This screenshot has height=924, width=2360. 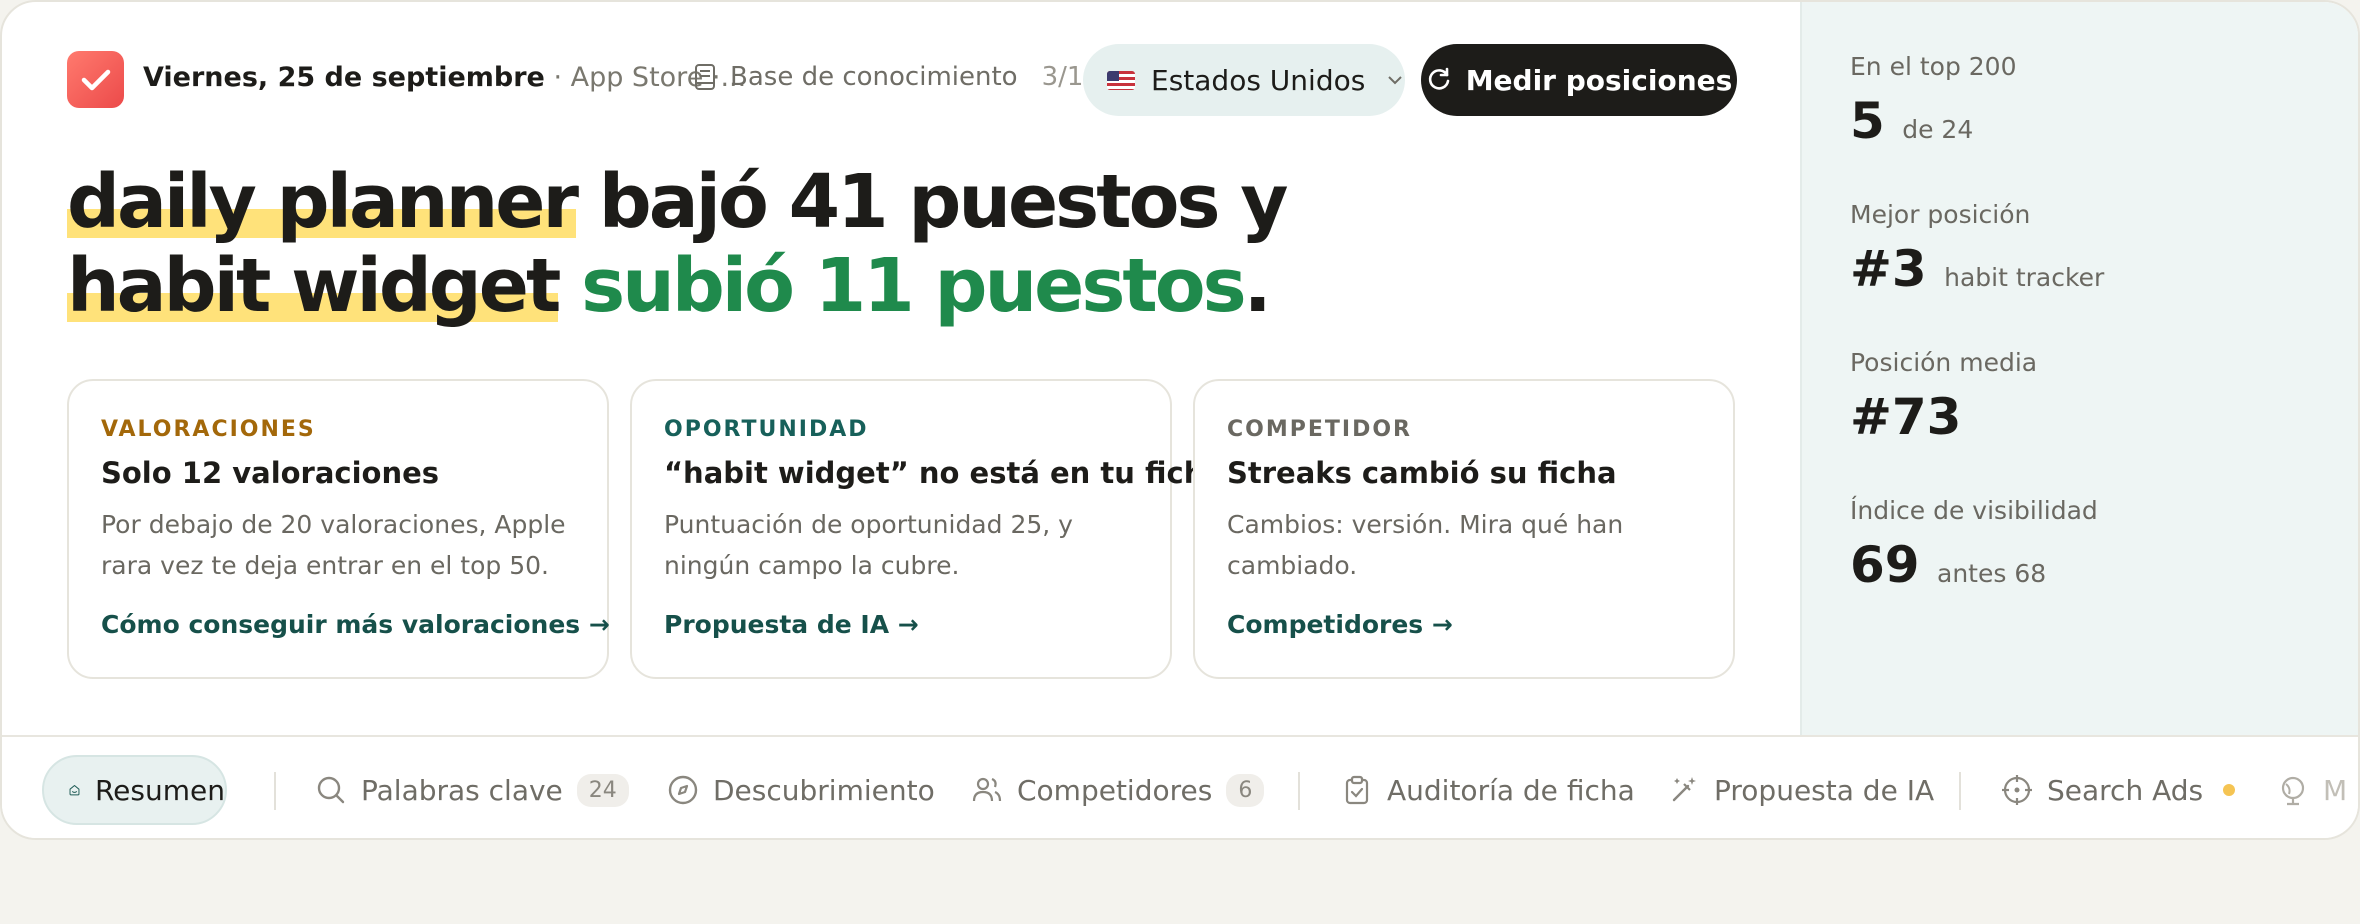 What do you see at coordinates (344, 77) in the screenshot?
I see `date-label: Viernes, 25 de septiembre` at bounding box center [344, 77].